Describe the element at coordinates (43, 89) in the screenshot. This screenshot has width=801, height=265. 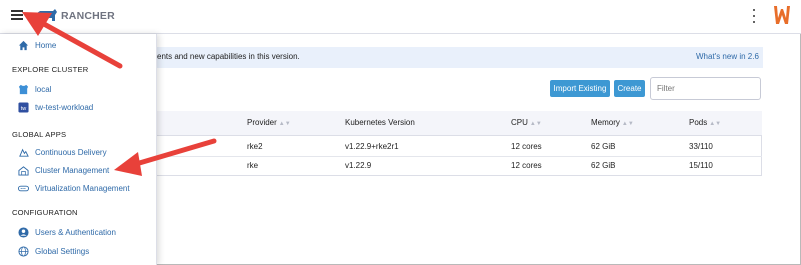
I see `sidebar-item-label: local` at that location.